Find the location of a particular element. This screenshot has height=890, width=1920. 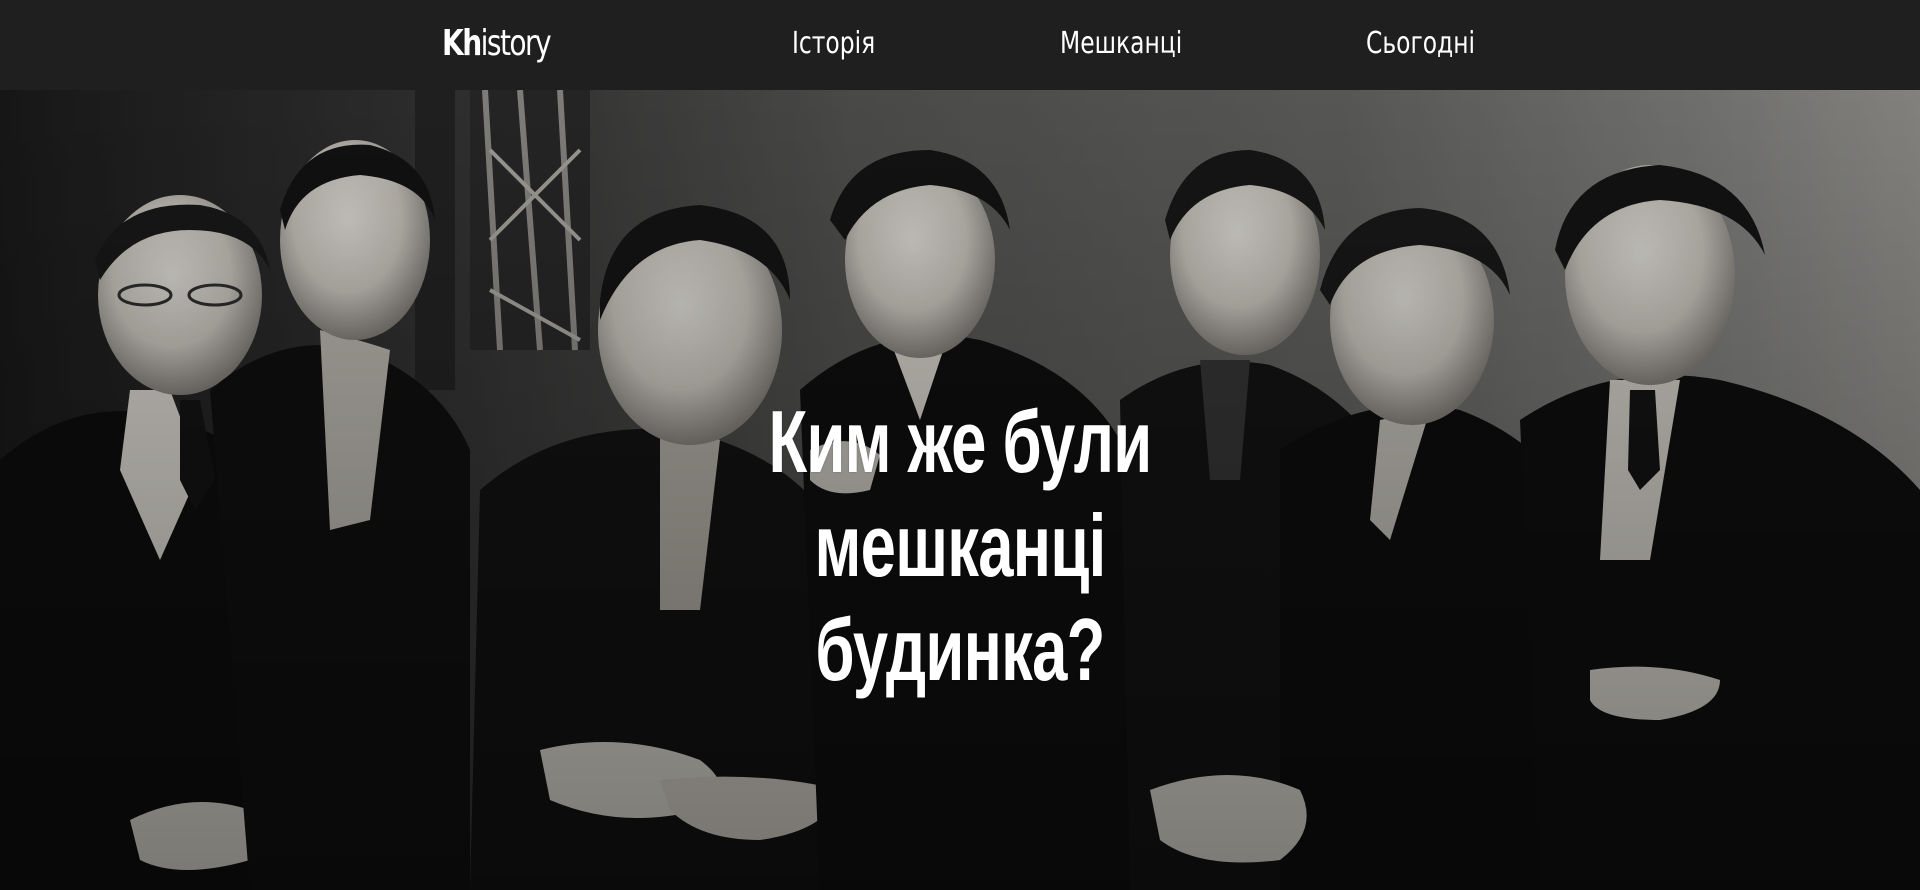

nav-link-residents: Мешканці is located at coordinates (1121, 44).